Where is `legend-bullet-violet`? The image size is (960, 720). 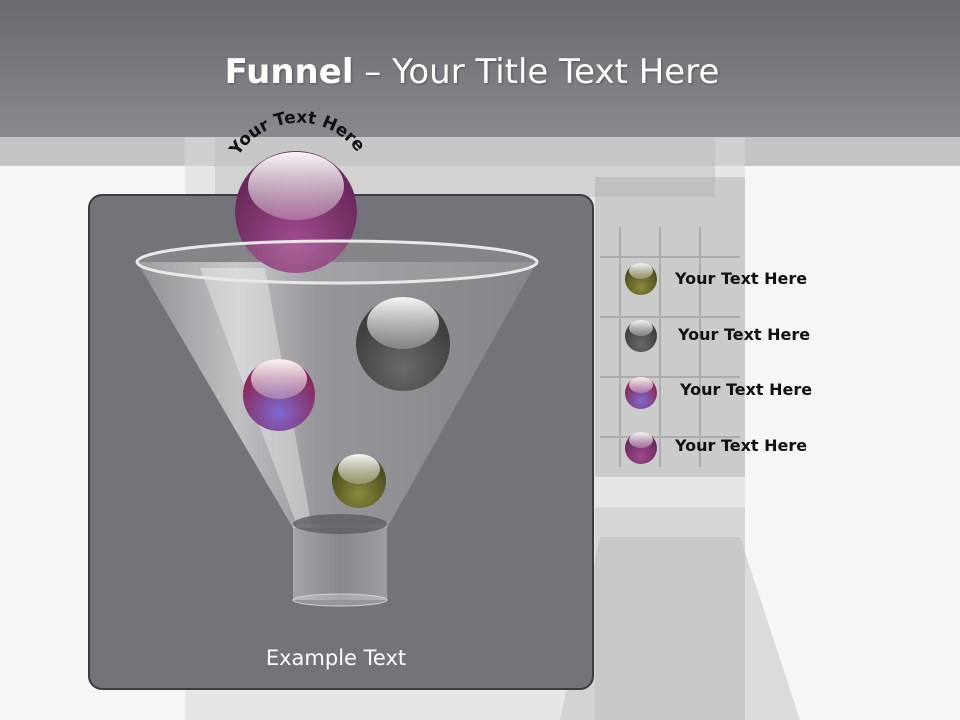 legend-bullet-violet is located at coordinates (641, 393).